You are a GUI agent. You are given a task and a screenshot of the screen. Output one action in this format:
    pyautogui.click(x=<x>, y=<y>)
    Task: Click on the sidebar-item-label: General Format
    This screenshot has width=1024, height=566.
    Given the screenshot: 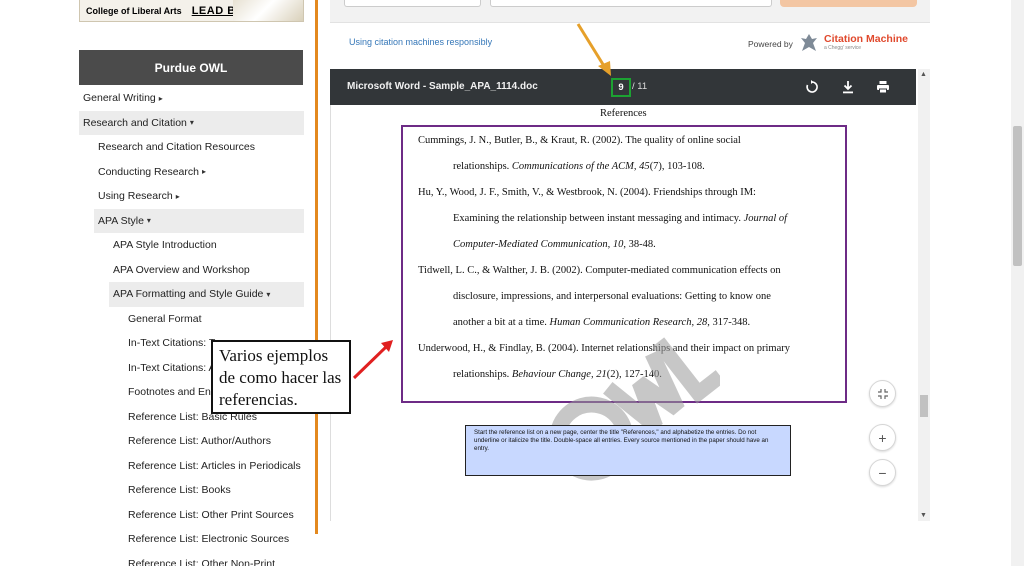 What is the action you would take?
    pyautogui.click(x=165, y=318)
    